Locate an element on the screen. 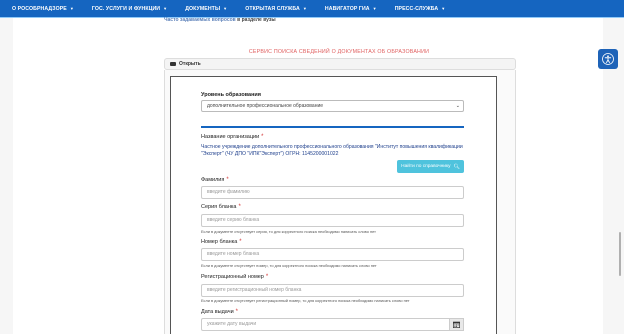  series-input: введите серию бланка is located at coordinates (332, 220).